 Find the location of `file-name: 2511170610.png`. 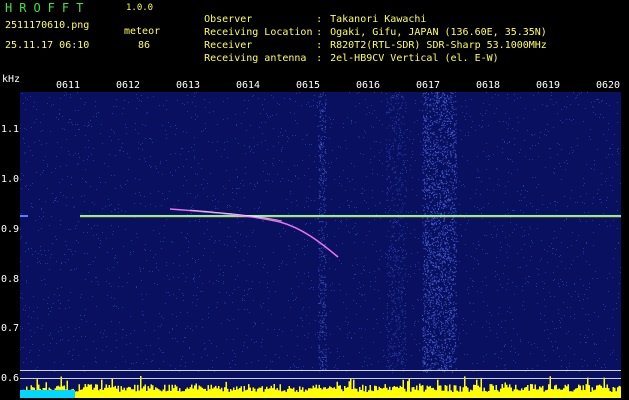

file-name: 2511170610.png is located at coordinates (47, 25).